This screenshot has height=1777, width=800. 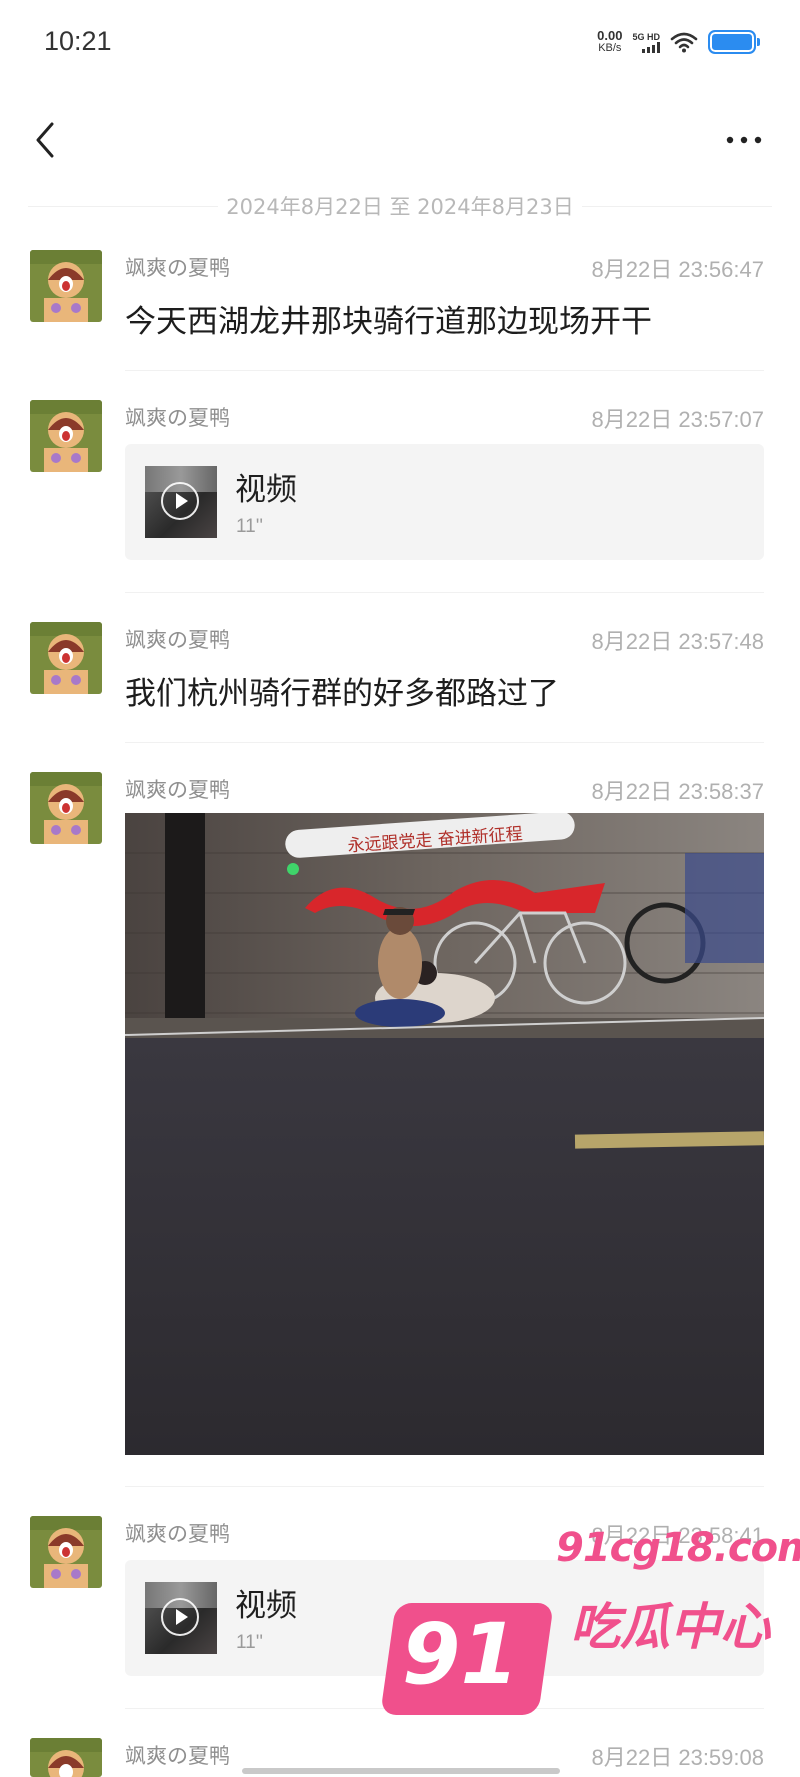 I want to click on signal-bars-icon, so click(x=651, y=47).